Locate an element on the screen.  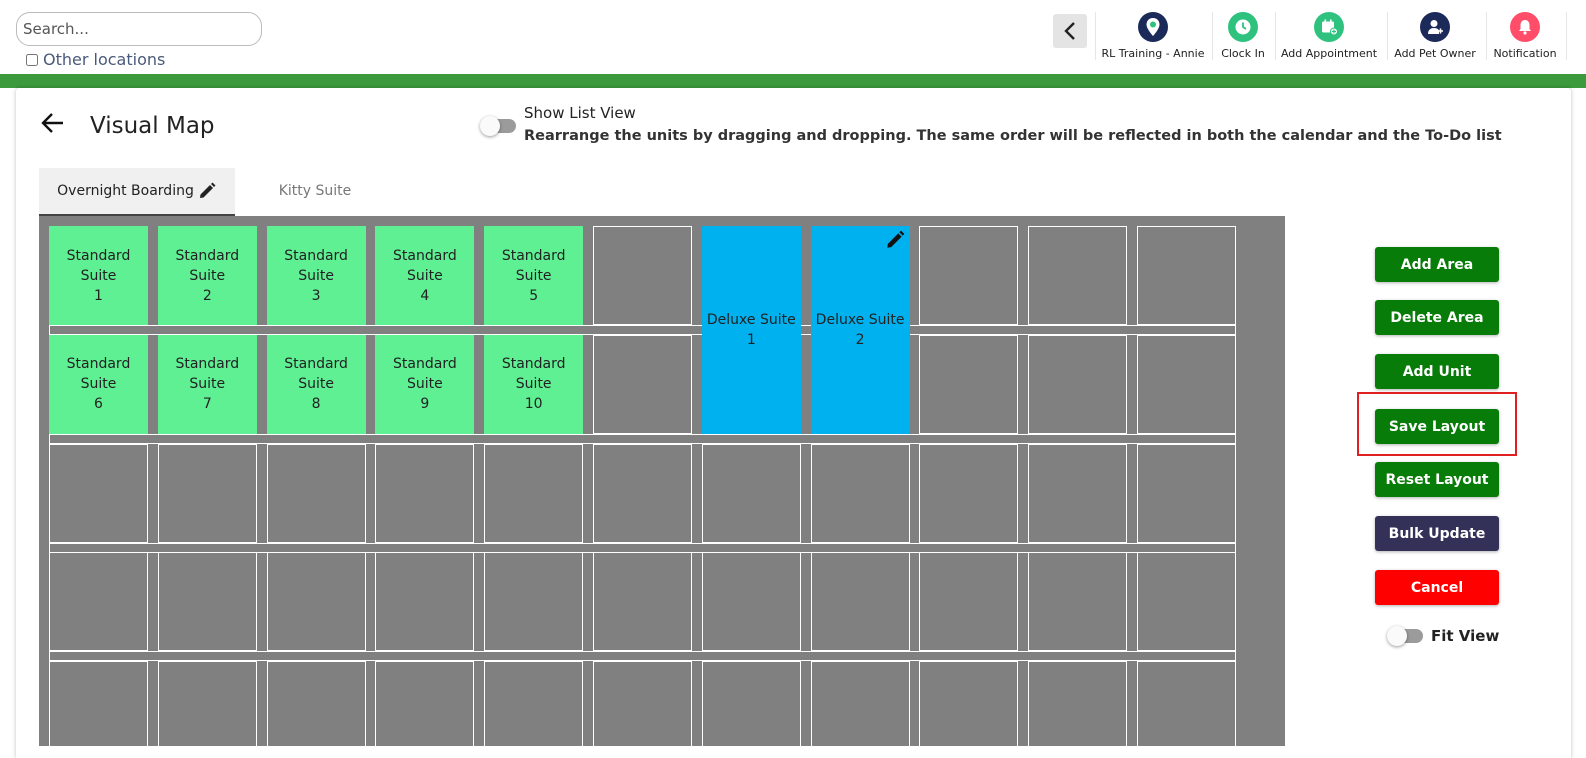
fit-view-toggle is located at coordinates (1405, 636).